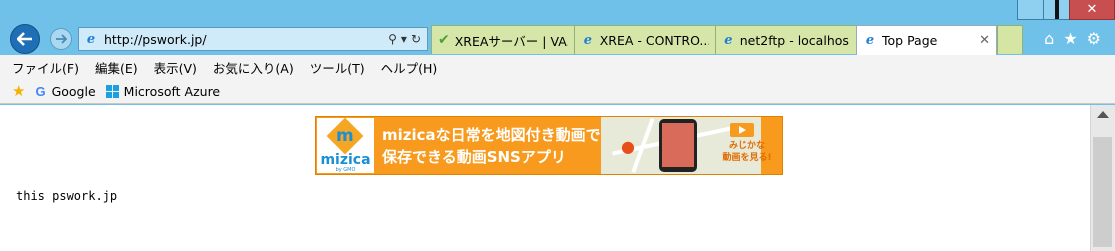 This screenshot has height=251, width=1115. I want to click on google-icon: G, so click(40, 91).